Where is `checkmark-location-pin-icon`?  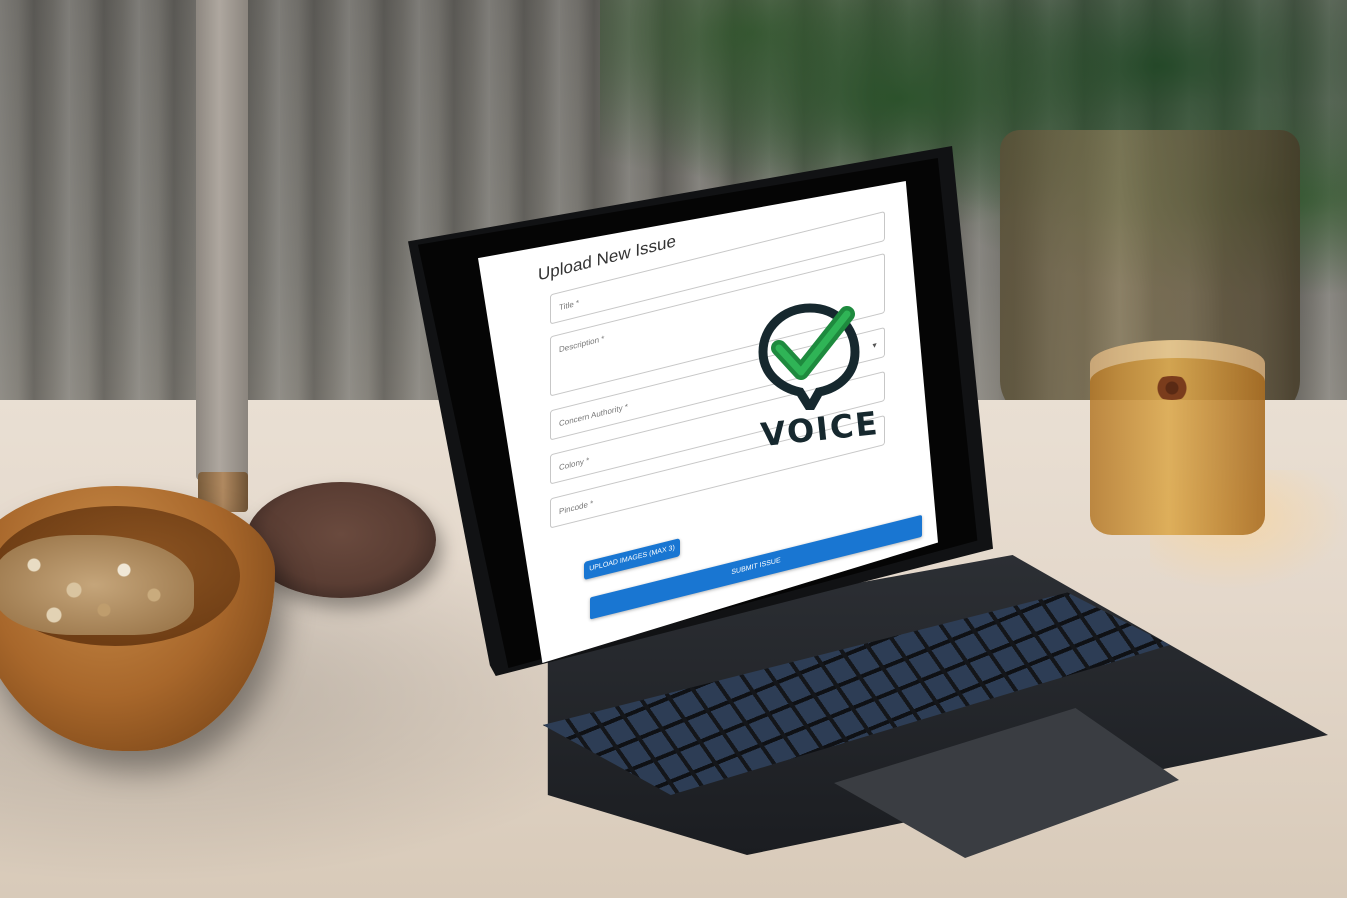 checkmark-location-pin-icon is located at coordinates (809, 360).